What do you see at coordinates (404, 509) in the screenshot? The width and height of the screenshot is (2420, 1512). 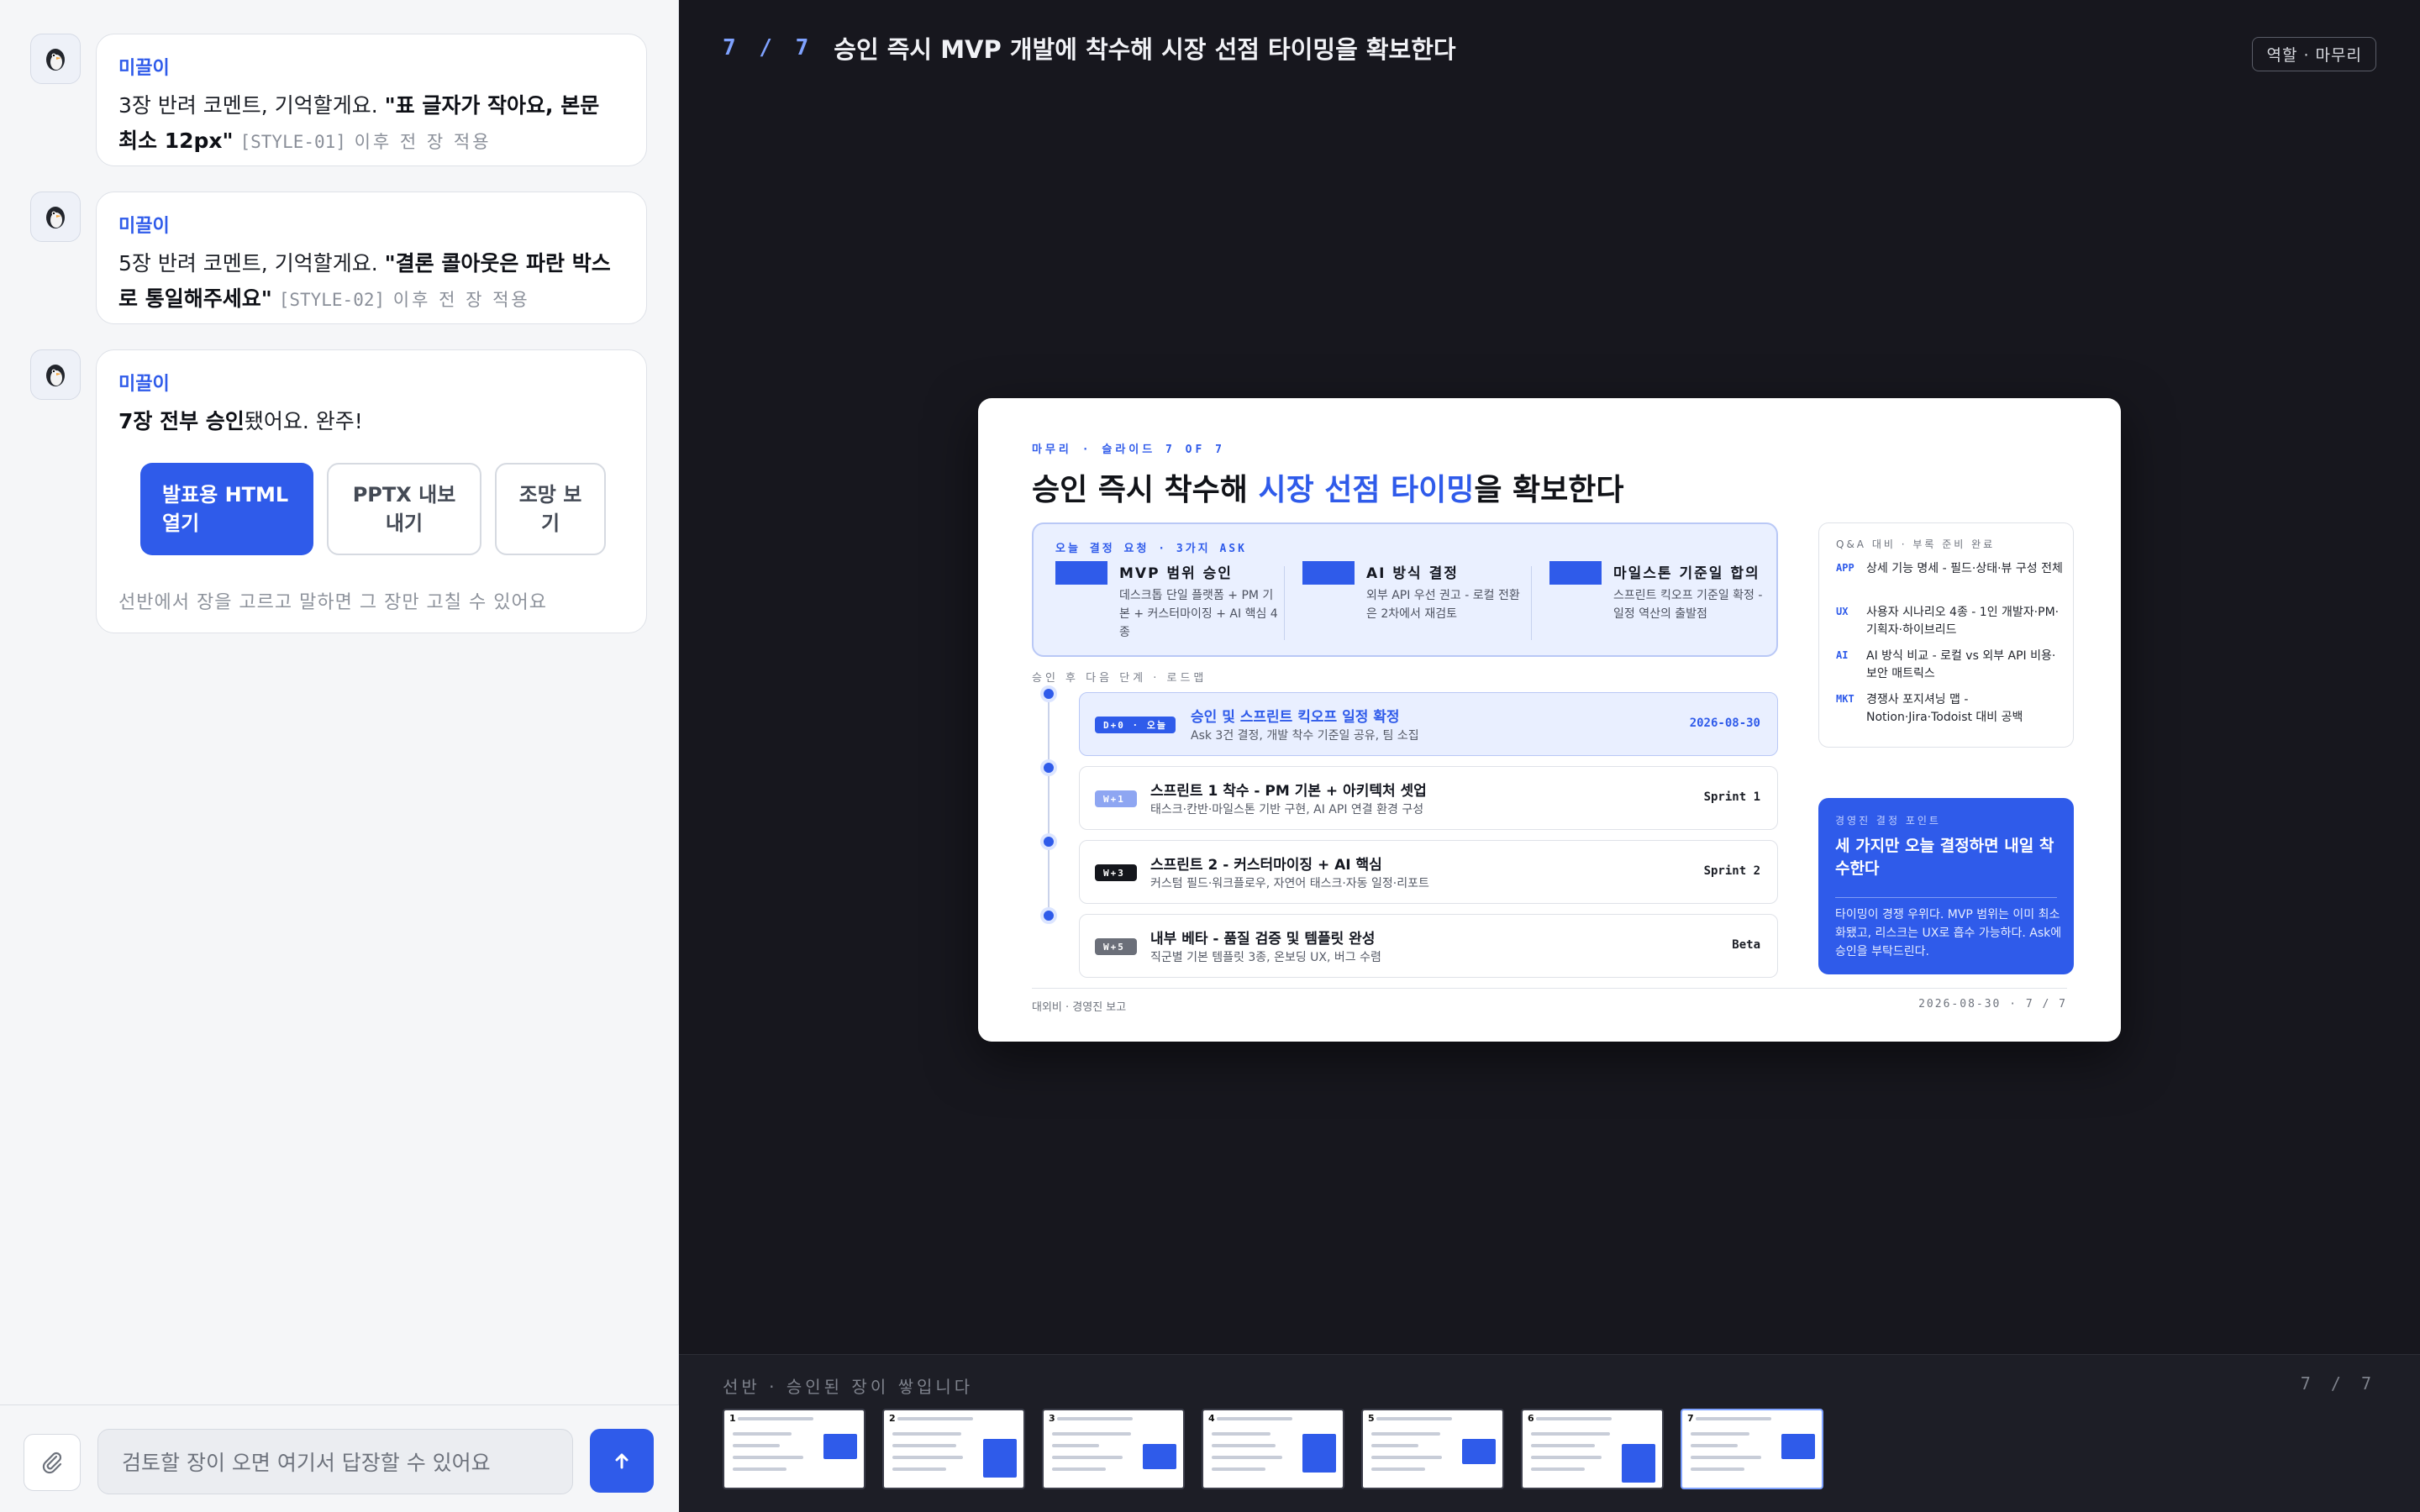 I see `export-pptx-button: PPTX 내보내기` at bounding box center [404, 509].